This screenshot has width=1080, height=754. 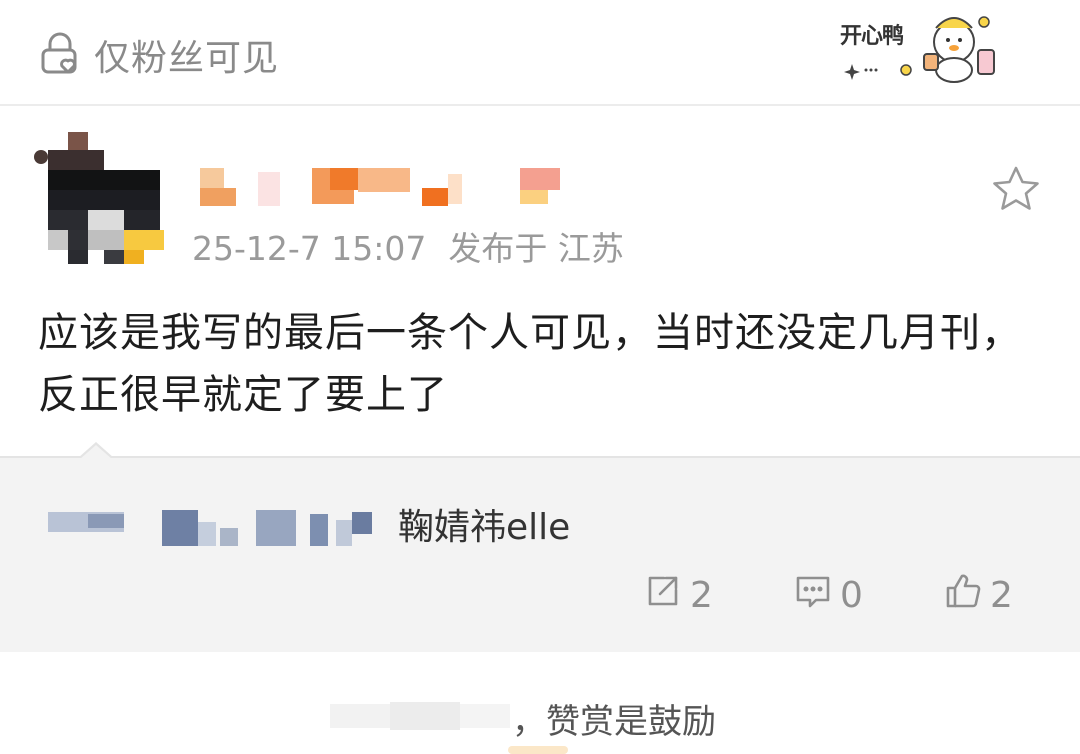 What do you see at coordinates (309, 248) in the screenshot?
I see `post-timestamp: 25-12-7 15:07` at bounding box center [309, 248].